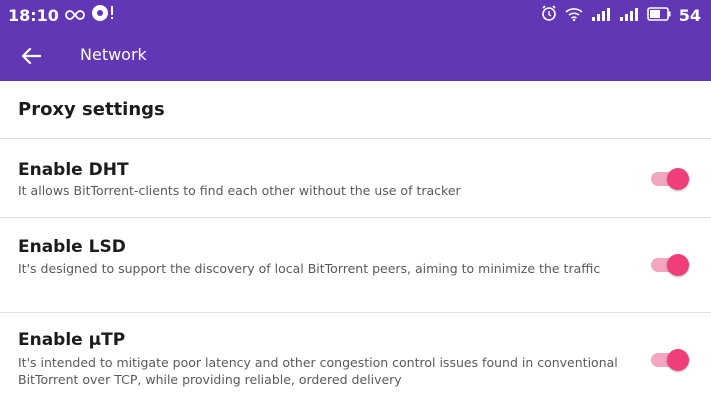  Describe the element at coordinates (549, 15) in the screenshot. I see `alarm-icon` at that location.